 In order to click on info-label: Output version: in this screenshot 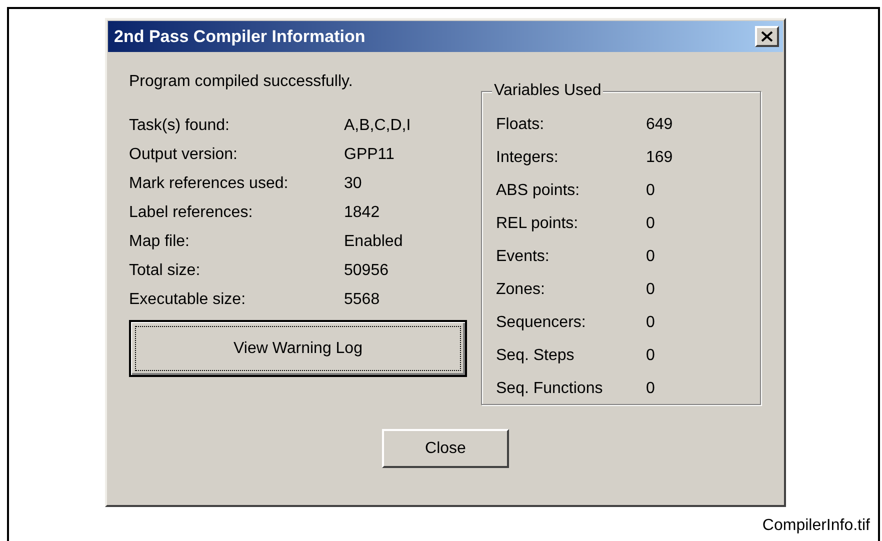, I will do `click(183, 155)`.